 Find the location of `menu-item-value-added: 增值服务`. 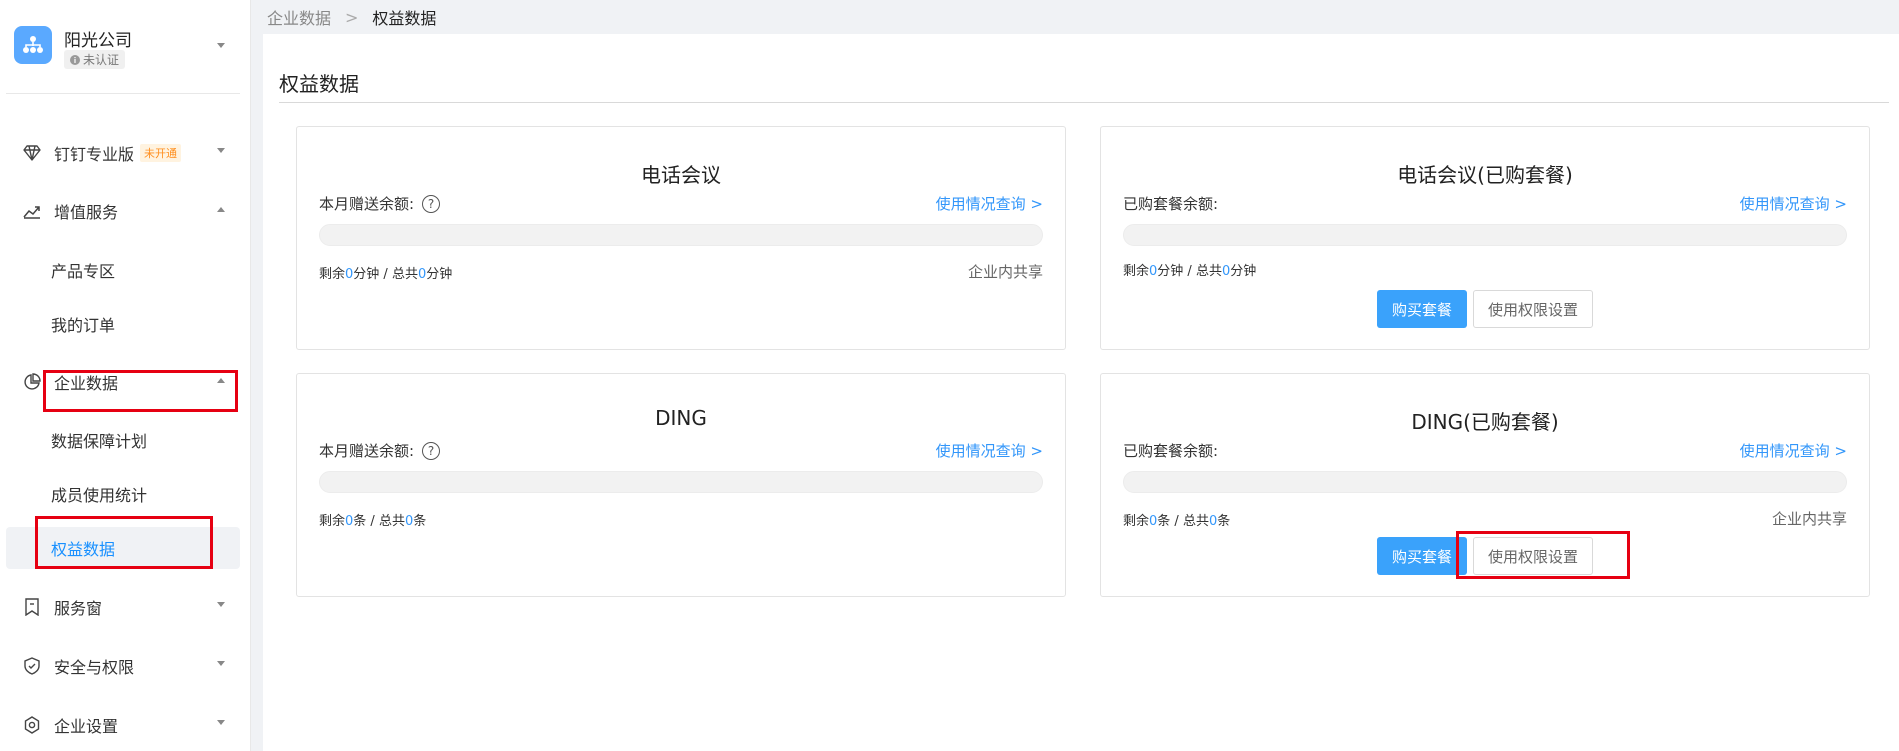

menu-item-value-added: 增值服务 is located at coordinates (123, 211).